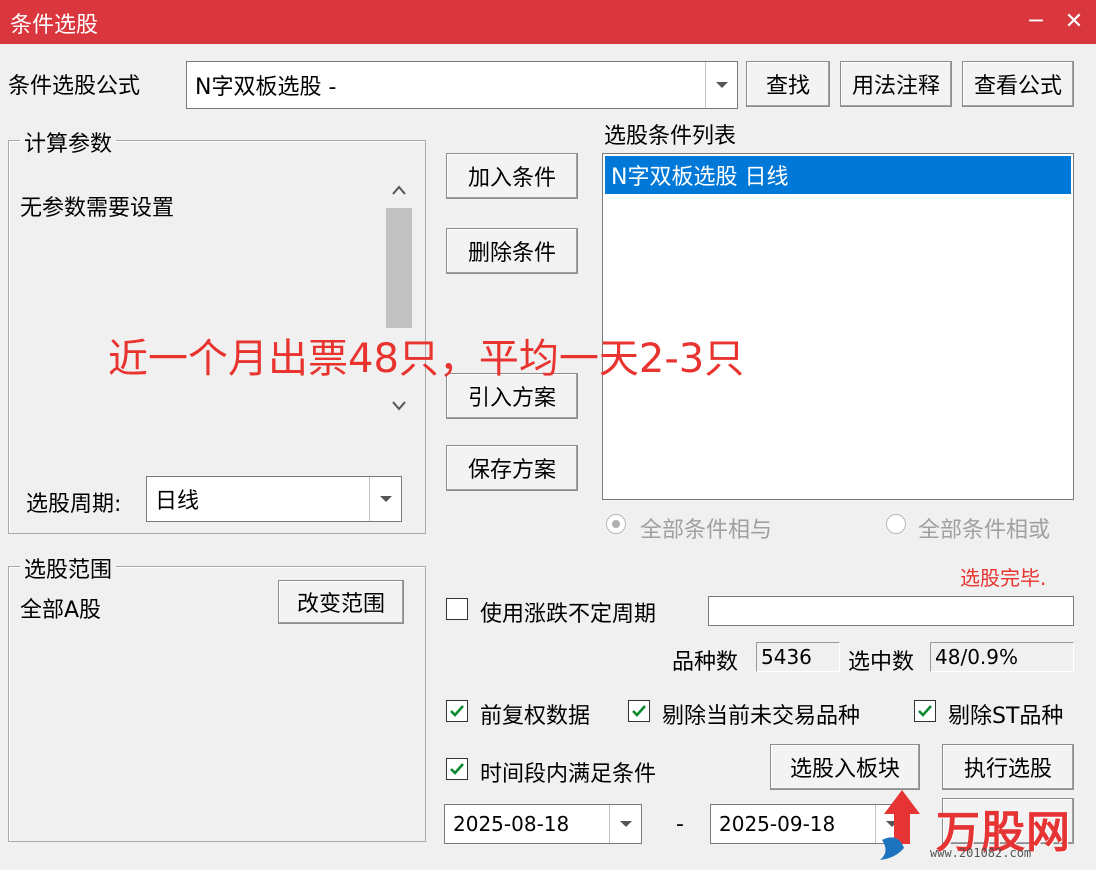 This screenshot has width=1096, height=870. What do you see at coordinates (535, 716) in the screenshot?
I see `adjust-label: 前复权数据` at bounding box center [535, 716].